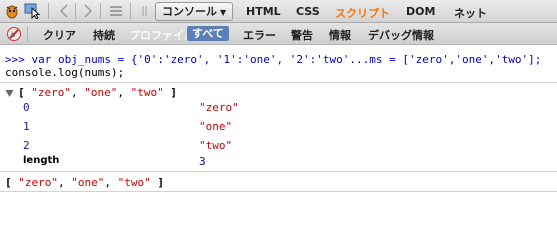  Describe the element at coordinates (208, 33) in the screenshot. I see `filter-all-button: すべて` at that location.